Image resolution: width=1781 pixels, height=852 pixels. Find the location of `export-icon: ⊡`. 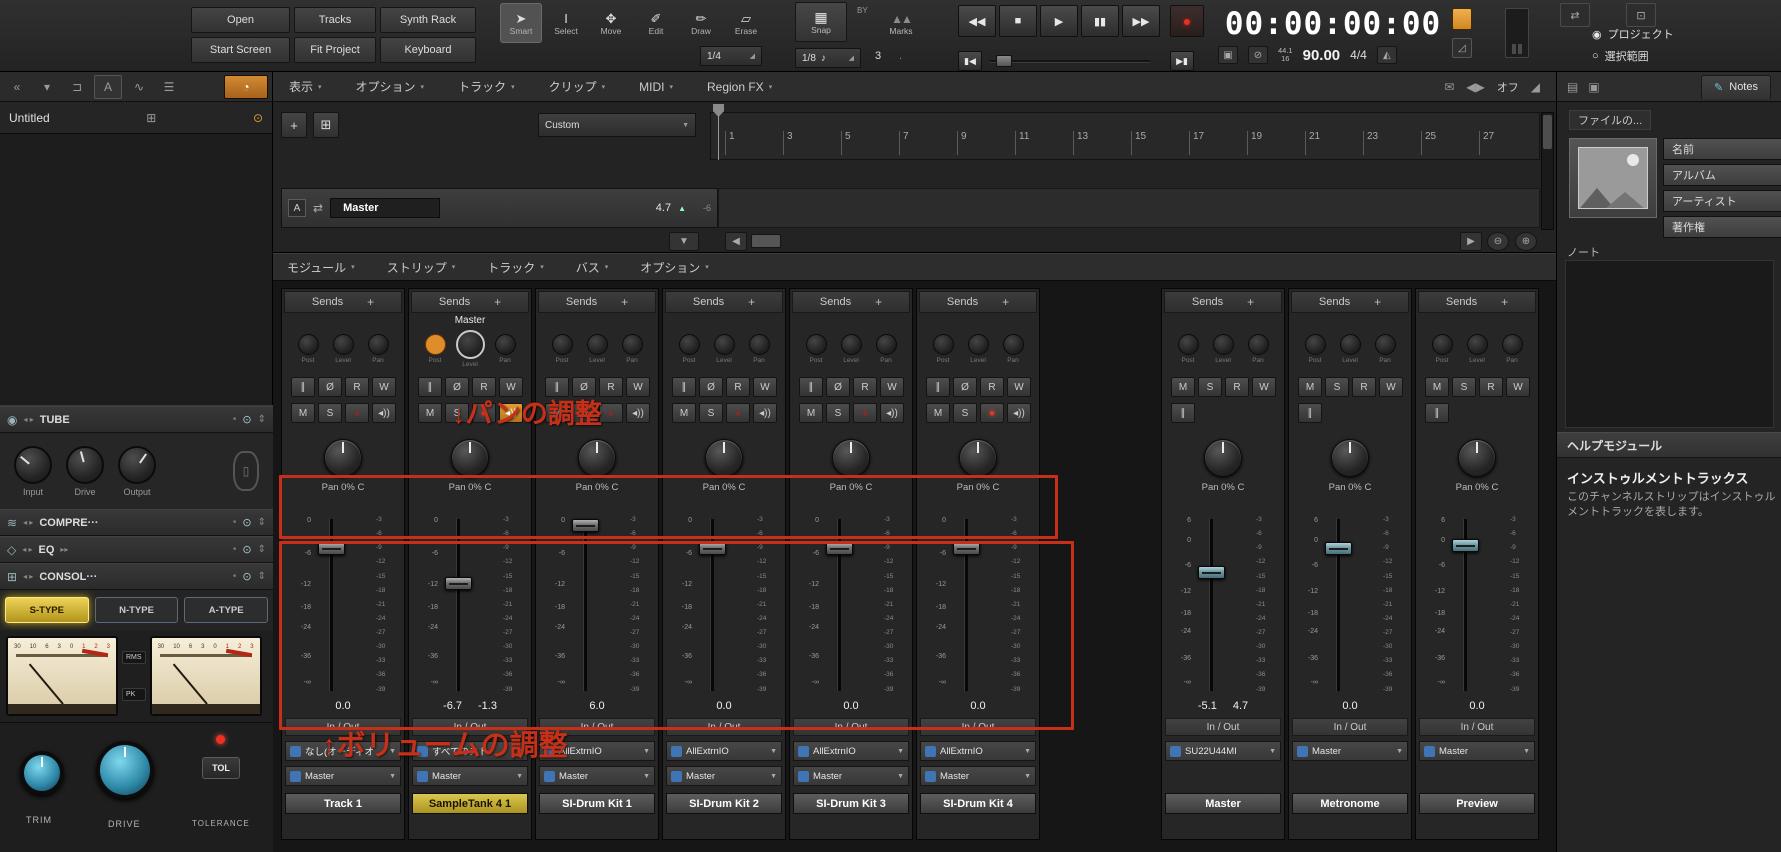

export-icon: ⊡ is located at coordinates (1641, 15).